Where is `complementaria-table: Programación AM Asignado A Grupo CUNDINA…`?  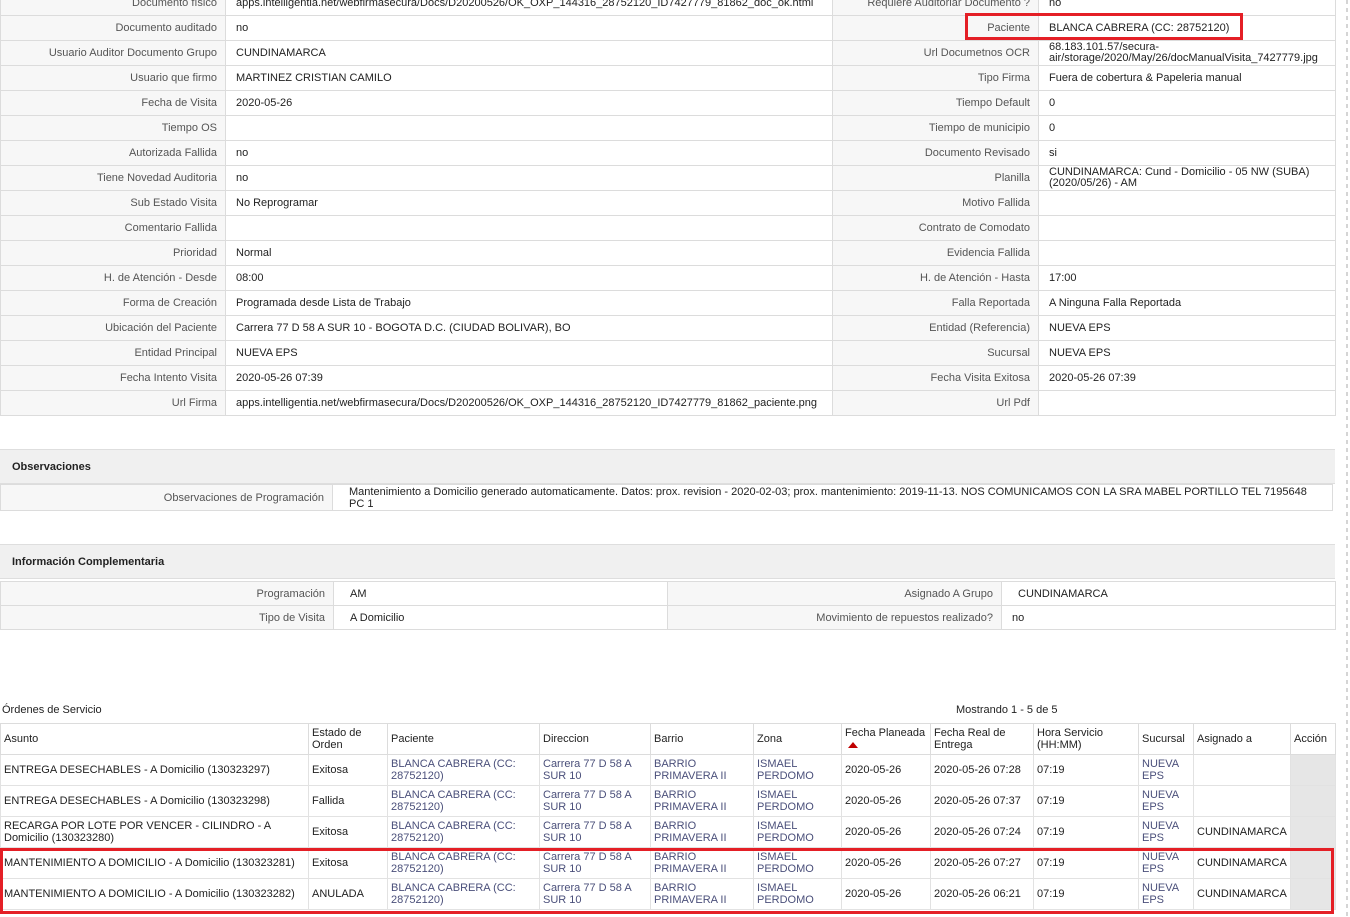
complementaria-table: Programación AM Asignado A Grupo CUNDINA… is located at coordinates (668, 605).